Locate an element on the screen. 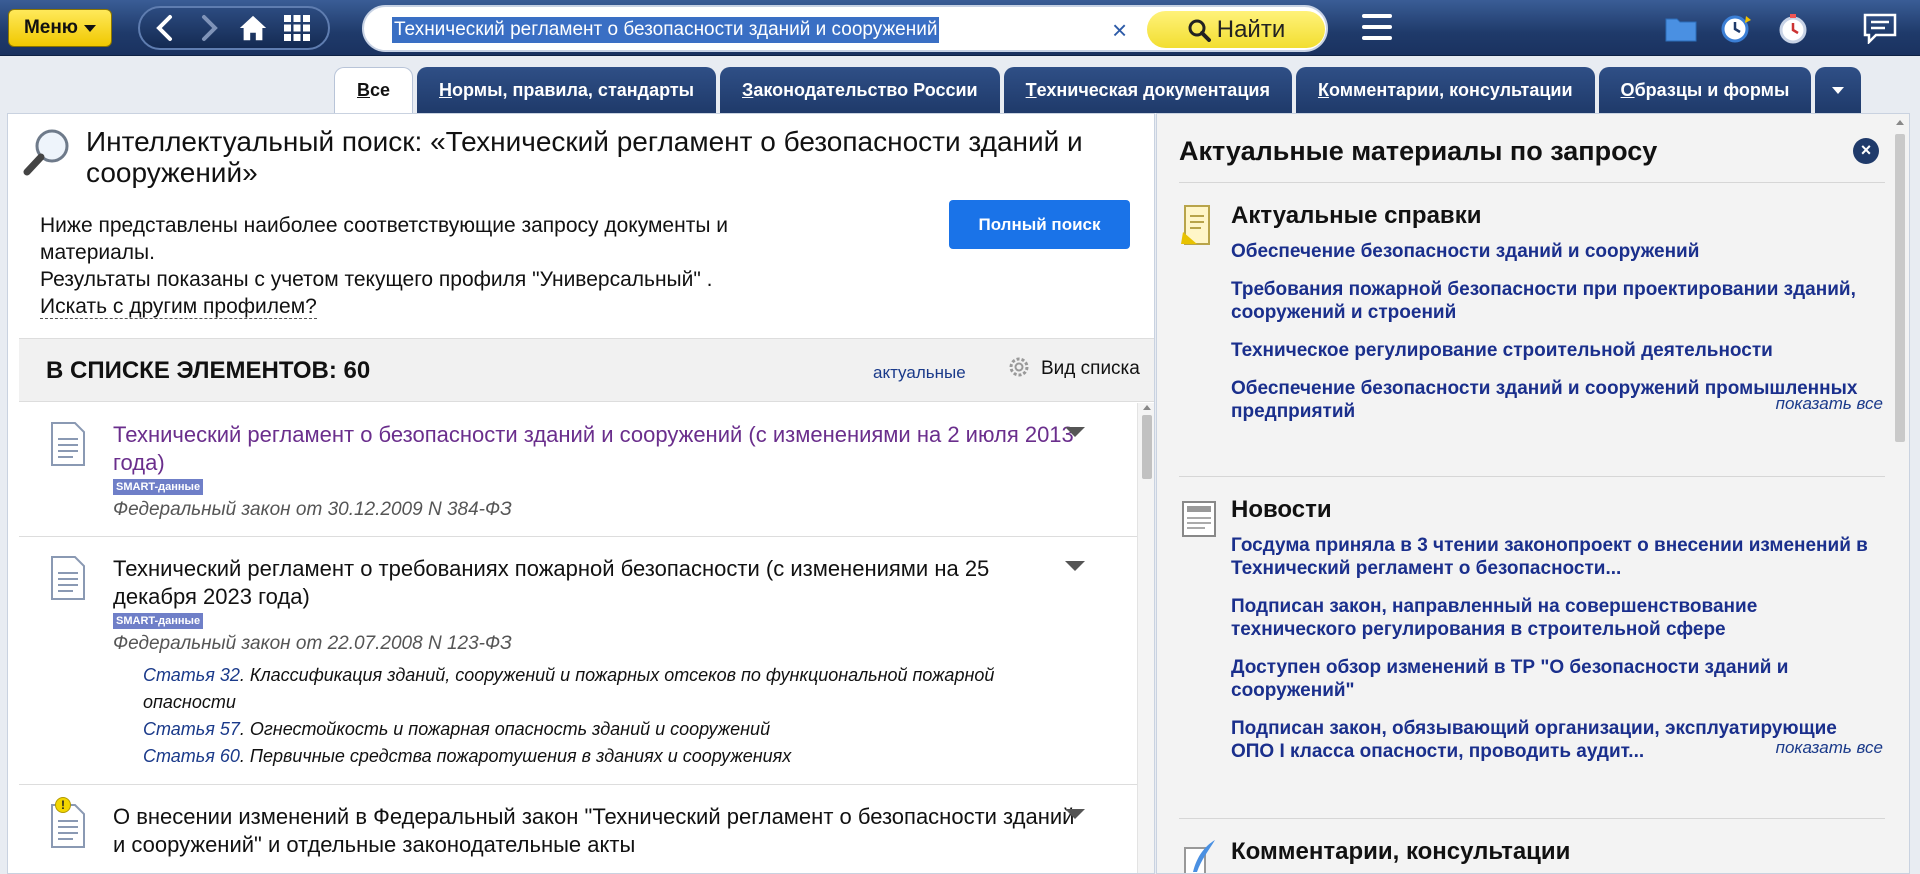  timer-button is located at coordinates (1793, 28).